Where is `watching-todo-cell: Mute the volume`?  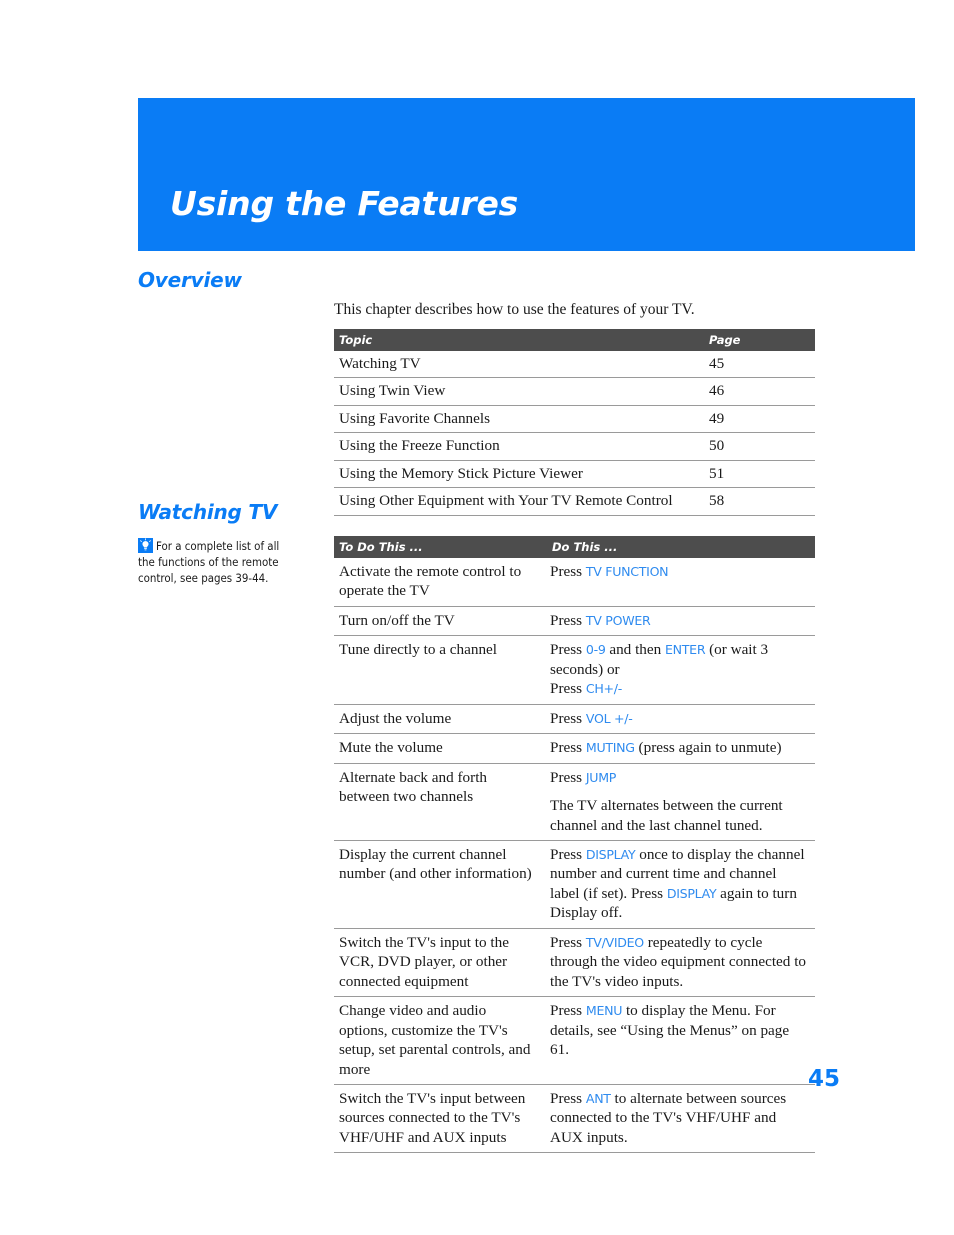 watching-todo-cell: Mute the volume is located at coordinates (438, 748).